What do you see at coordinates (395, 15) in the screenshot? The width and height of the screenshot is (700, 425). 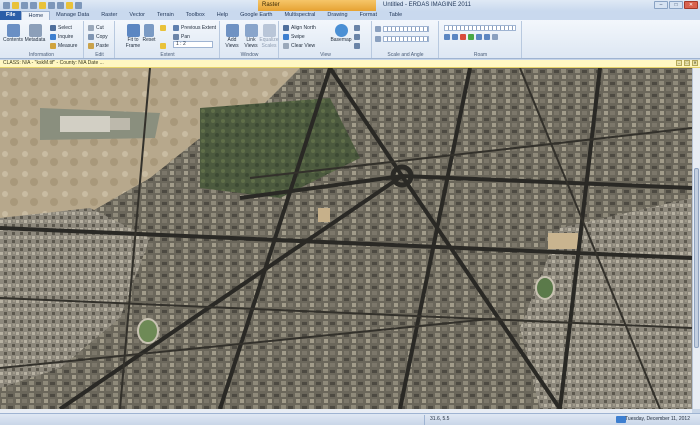 I see `tab-table: Table` at bounding box center [395, 15].